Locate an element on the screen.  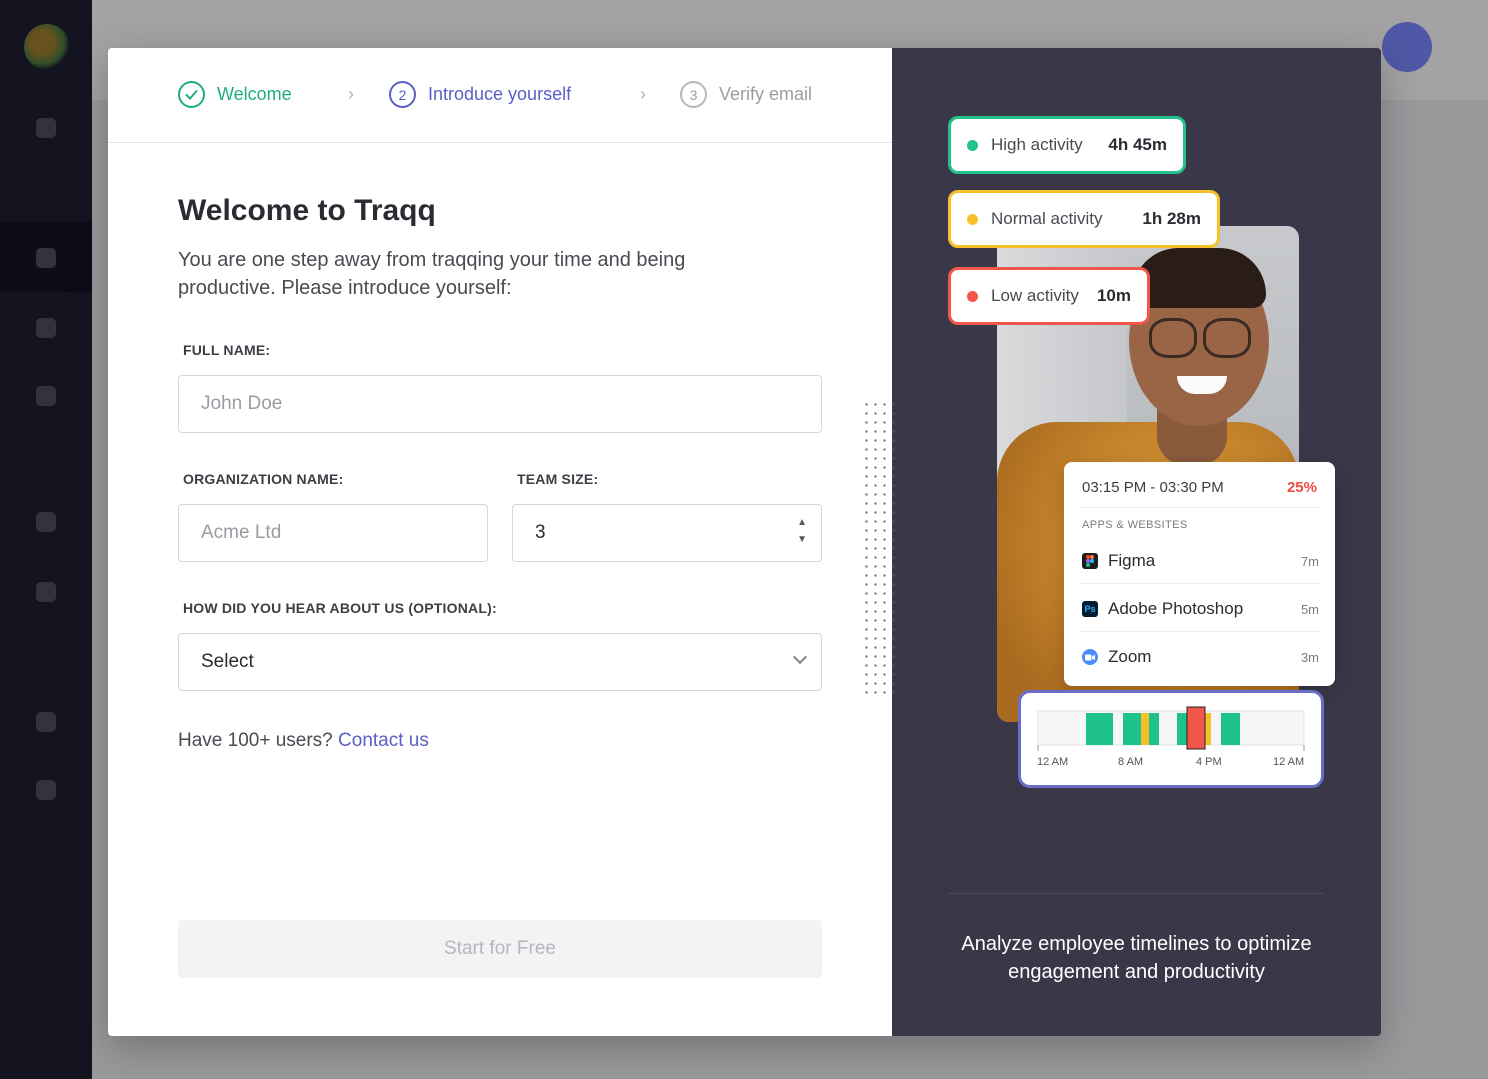
step-verify-email: 3 Verify email is located at coordinates (746, 94).